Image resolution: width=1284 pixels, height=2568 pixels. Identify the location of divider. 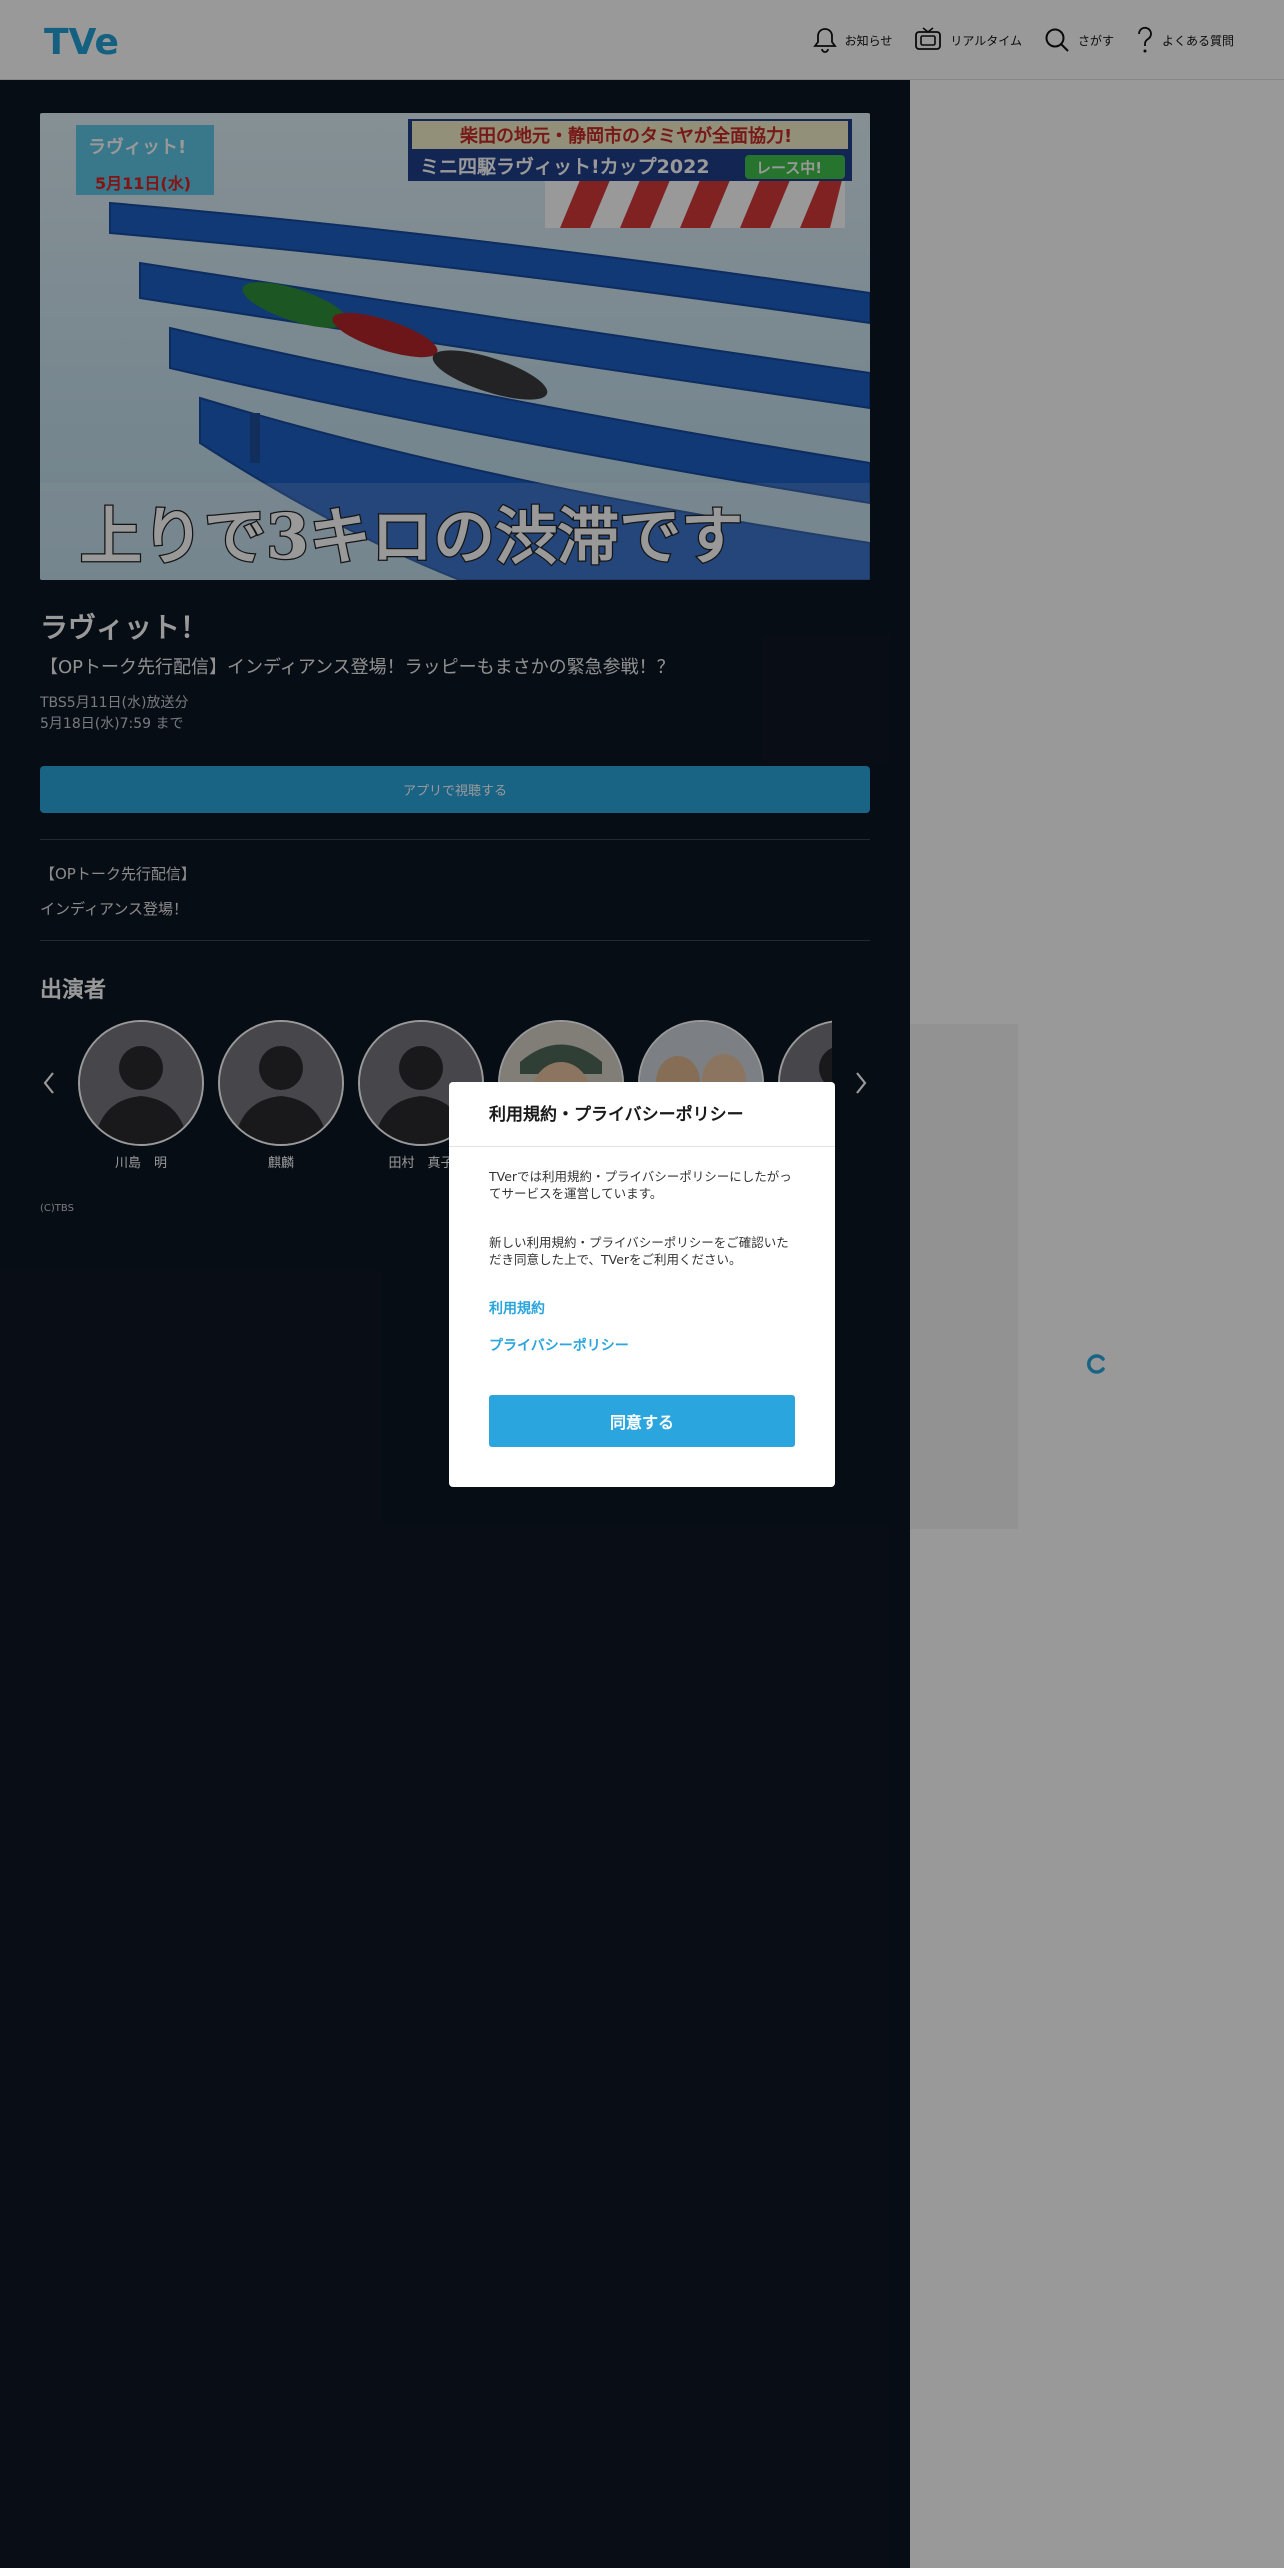
(642, 1146).